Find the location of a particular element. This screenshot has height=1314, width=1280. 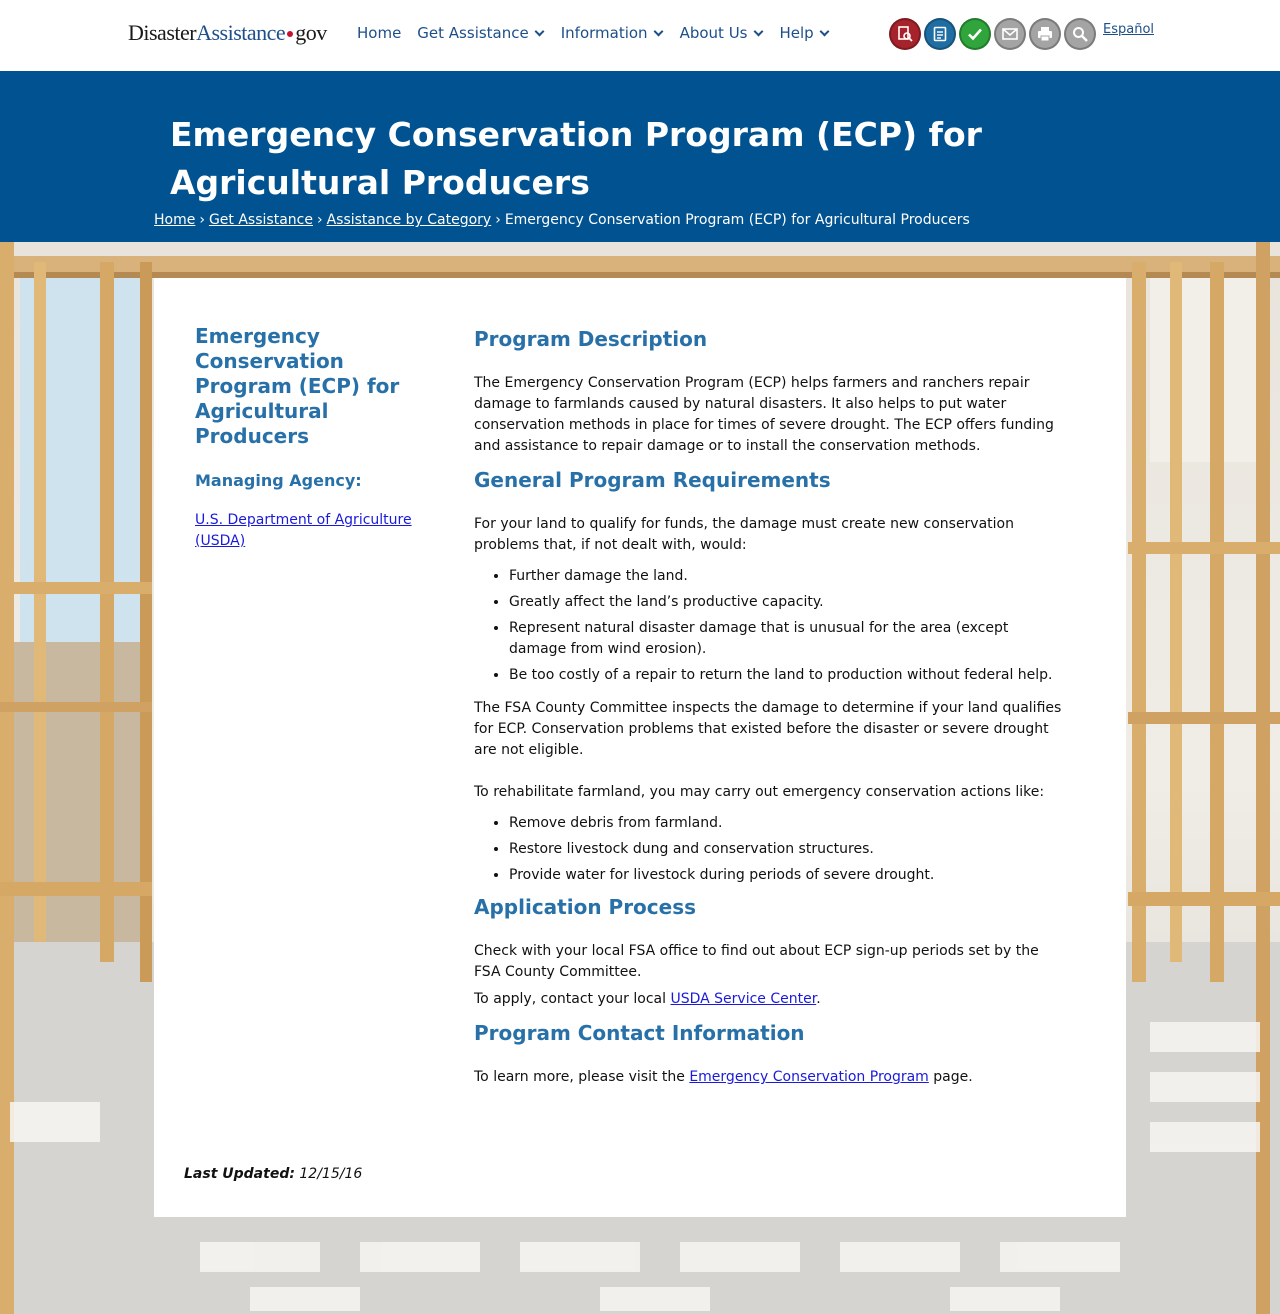

breadcrumb-get-assistance: Get Assistance is located at coordinates (261, 220).